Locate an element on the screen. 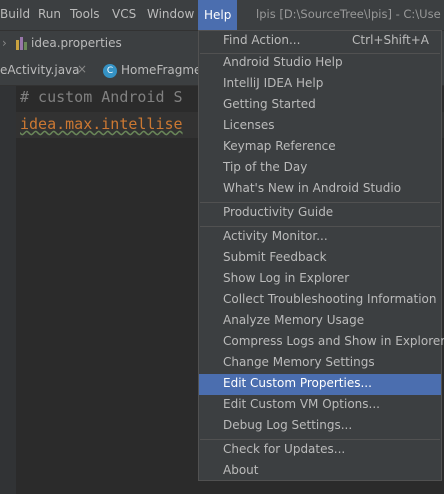 The image size is (444, 494). menu-item-label: Getting Started is located at coordinates (269, 104).